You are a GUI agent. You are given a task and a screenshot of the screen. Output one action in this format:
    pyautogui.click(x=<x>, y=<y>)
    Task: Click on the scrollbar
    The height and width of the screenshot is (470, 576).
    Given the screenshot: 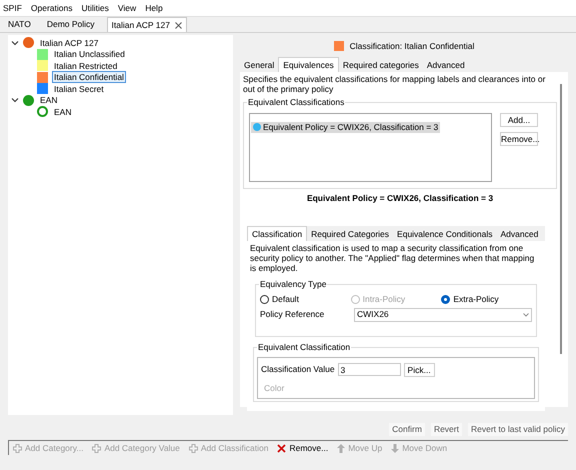 What is the action you would take?
    pyautogui.click(x=561, y=219)
    